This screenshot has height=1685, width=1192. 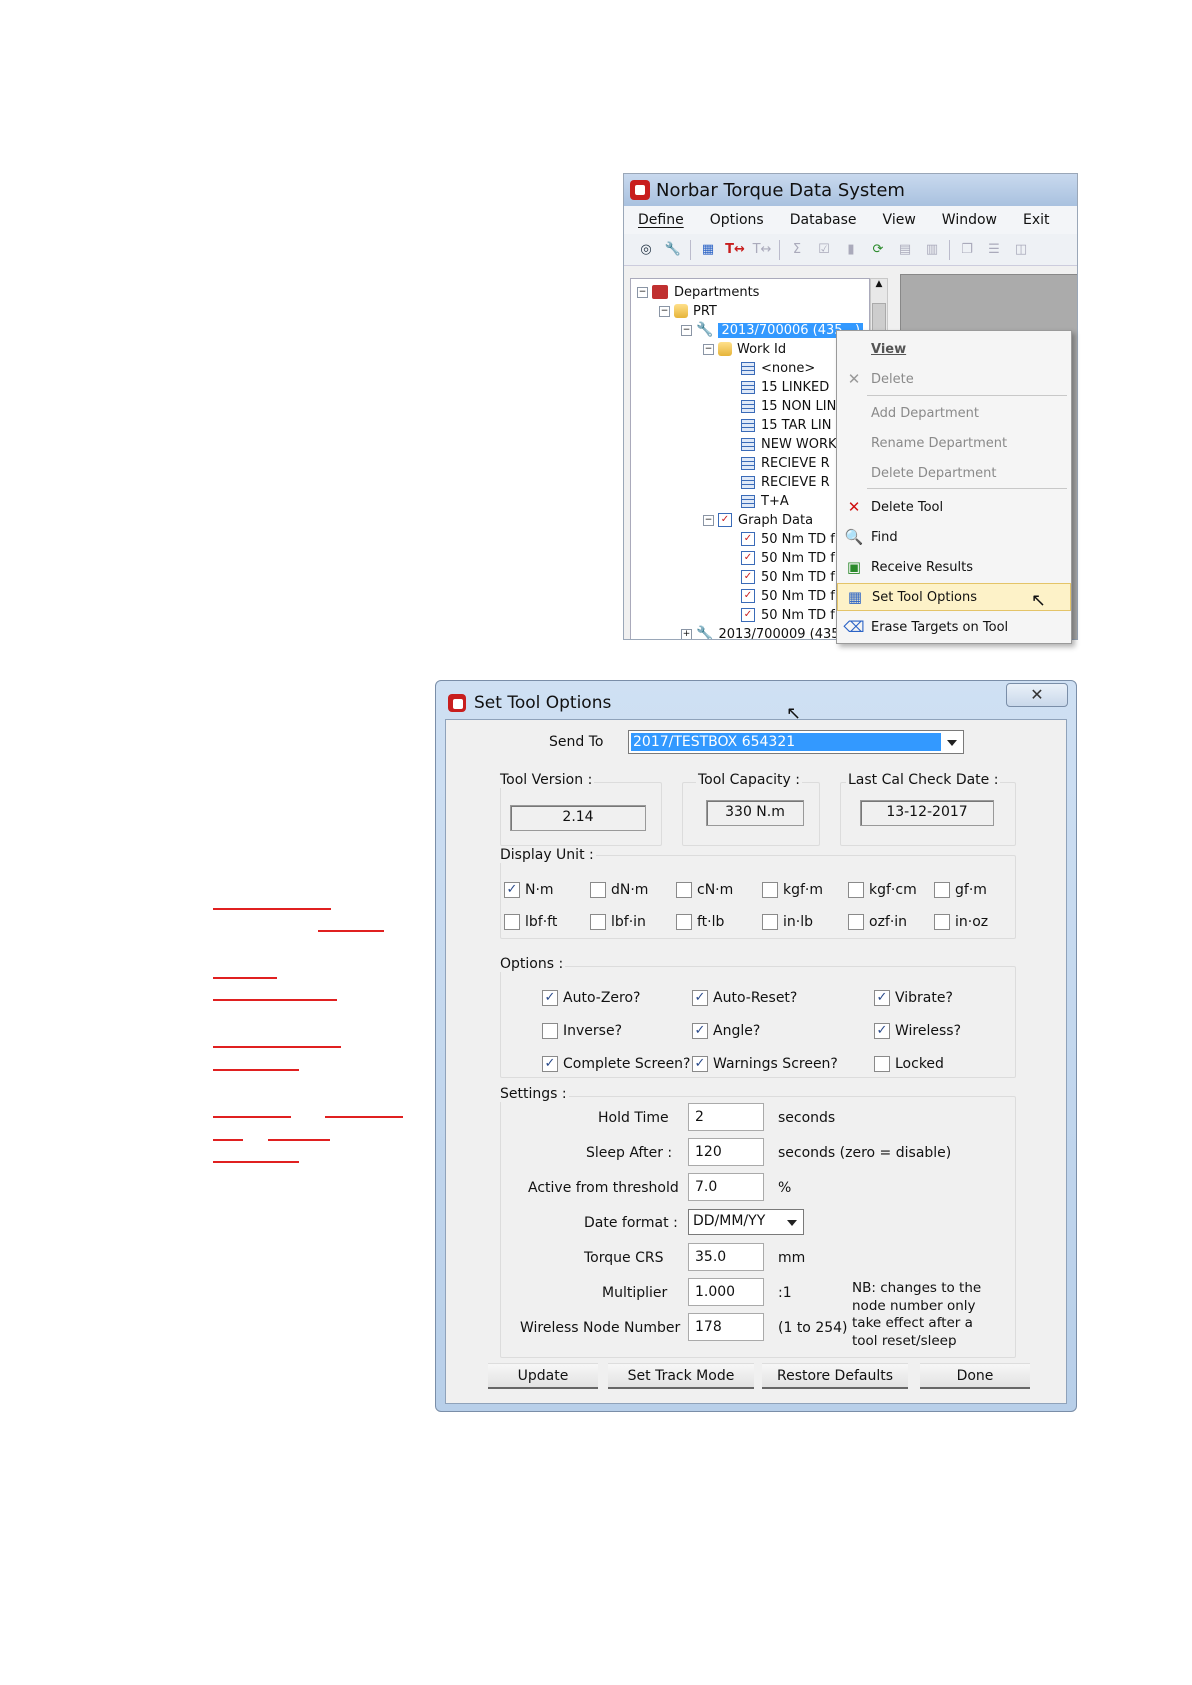 I want to click on ctx-delete-tool: ✕ Delete Tool, so click(x=954, y=507).